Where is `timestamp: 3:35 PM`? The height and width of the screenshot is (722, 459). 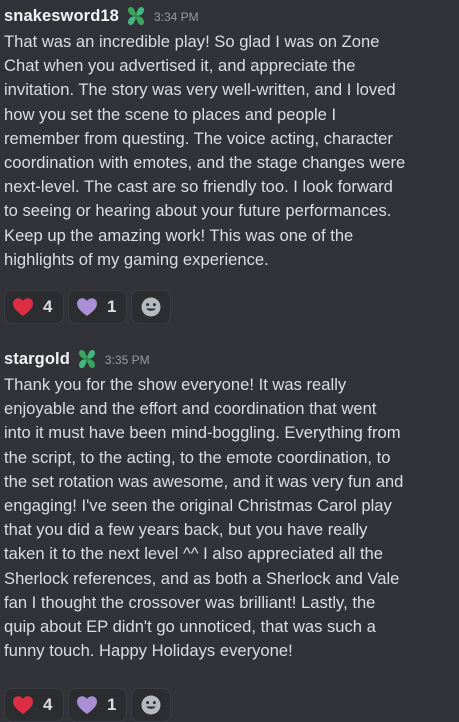 timestamp: 3:35 PM is located at coordinates (127, 360).